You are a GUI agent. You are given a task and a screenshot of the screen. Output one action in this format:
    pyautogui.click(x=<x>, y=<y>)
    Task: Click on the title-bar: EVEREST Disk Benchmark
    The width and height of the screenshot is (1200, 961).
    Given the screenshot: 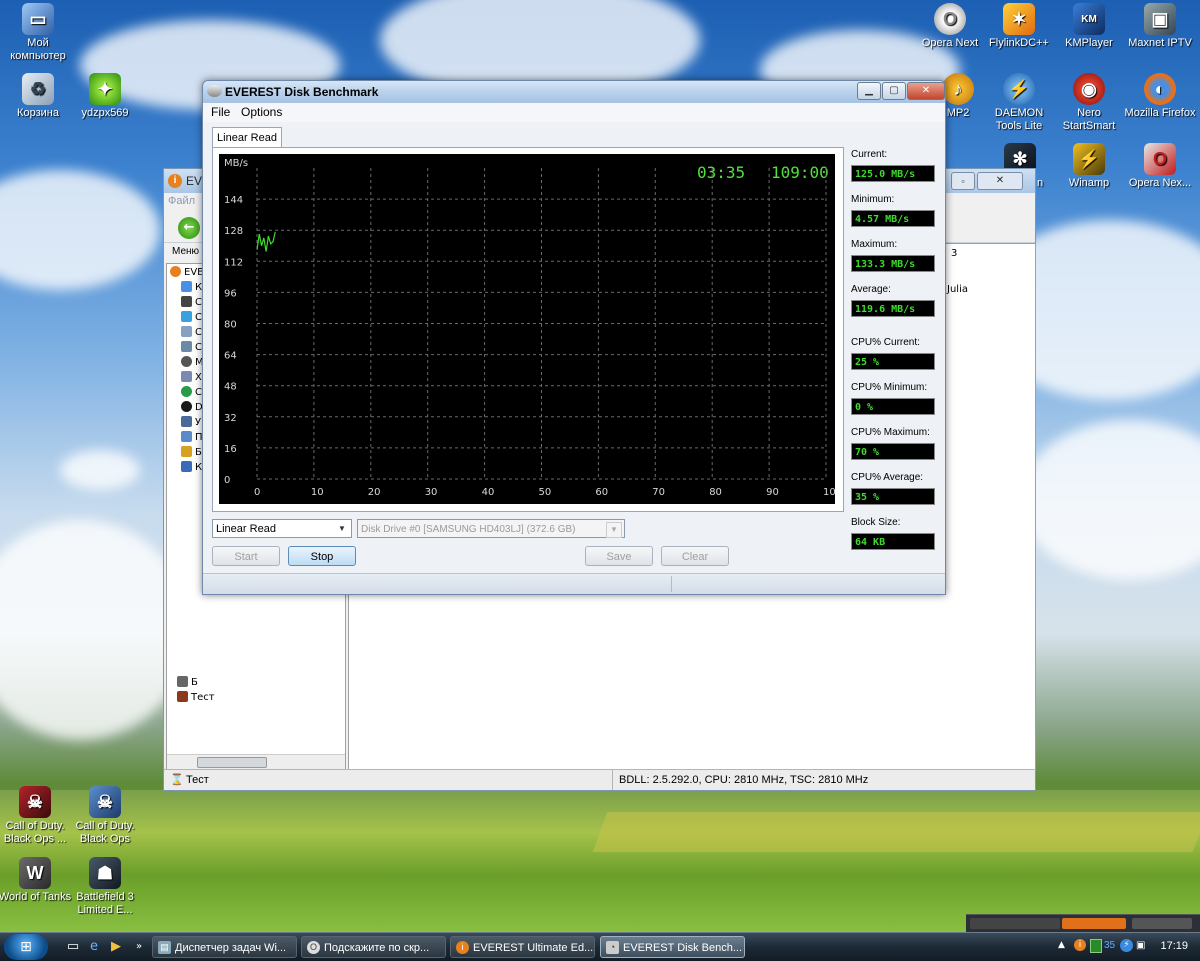 What is the action you would take?
    pyautogui.click(x=574, y=92)
    